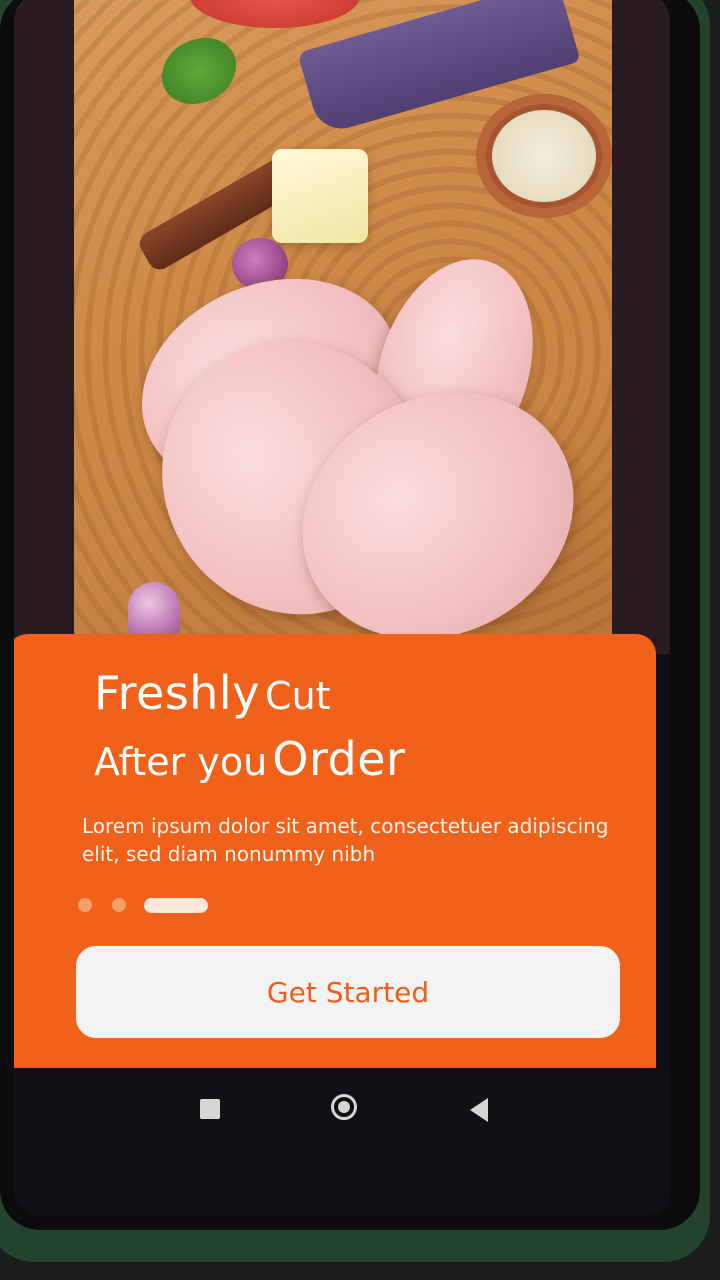 Image resolution: width=720 pixels, height=1280 pixels. Describe the element at coordinates (479, 1110) in the screenshot. I see `back-triangle-icon` at that location.